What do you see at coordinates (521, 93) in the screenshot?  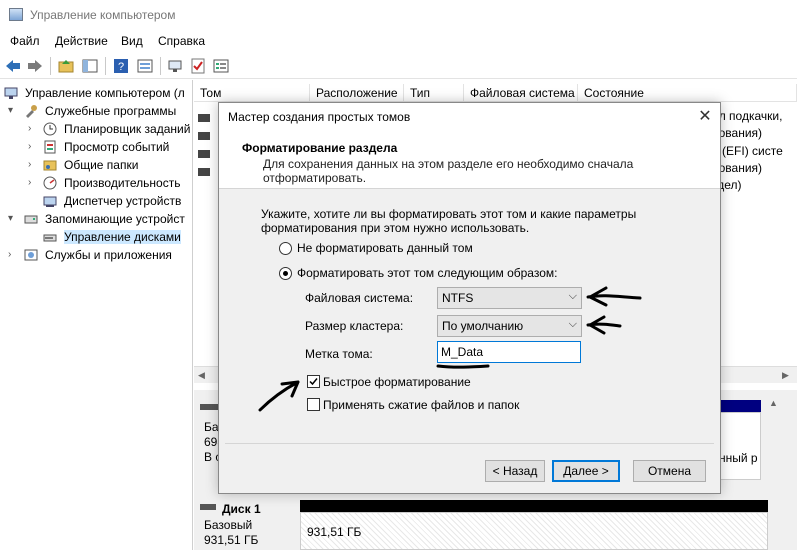 I see `column-filesystem: Файловая система` at bounding box center [521, 93].